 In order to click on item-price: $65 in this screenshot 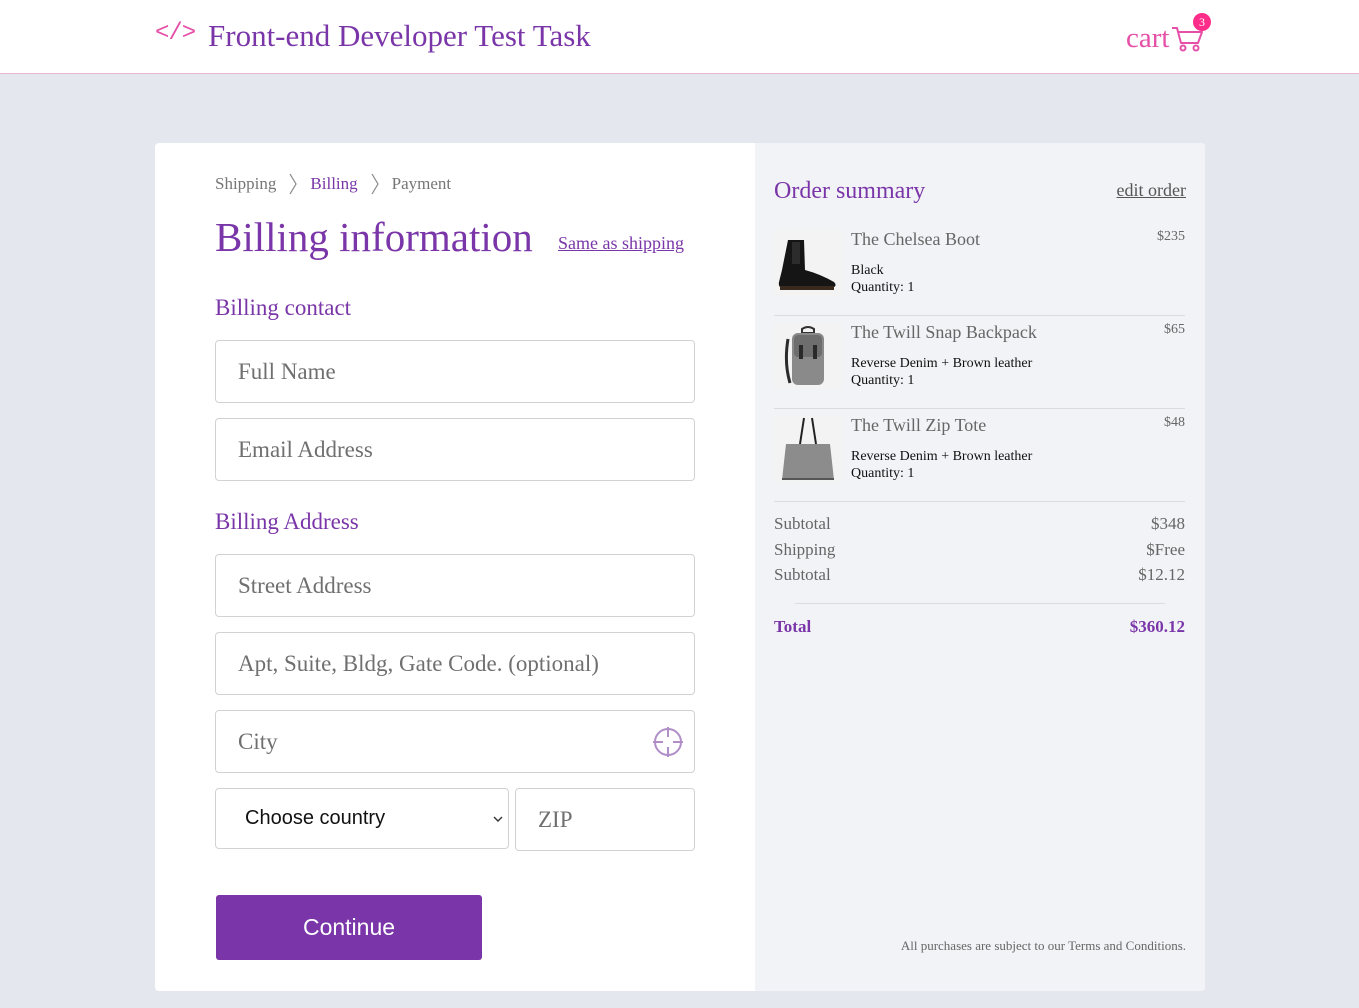, I will do `click(1174, 329)`.